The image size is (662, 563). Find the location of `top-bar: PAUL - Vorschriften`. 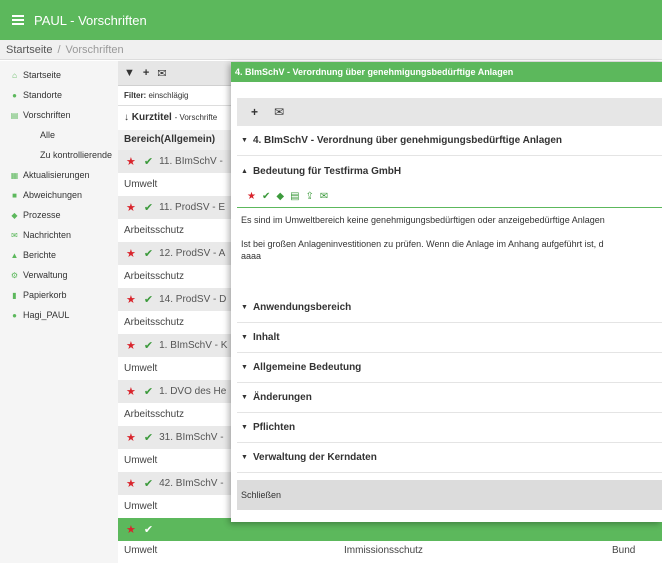

top-bar: PAUL - Vorschriften is located at coordinates (331, 20).